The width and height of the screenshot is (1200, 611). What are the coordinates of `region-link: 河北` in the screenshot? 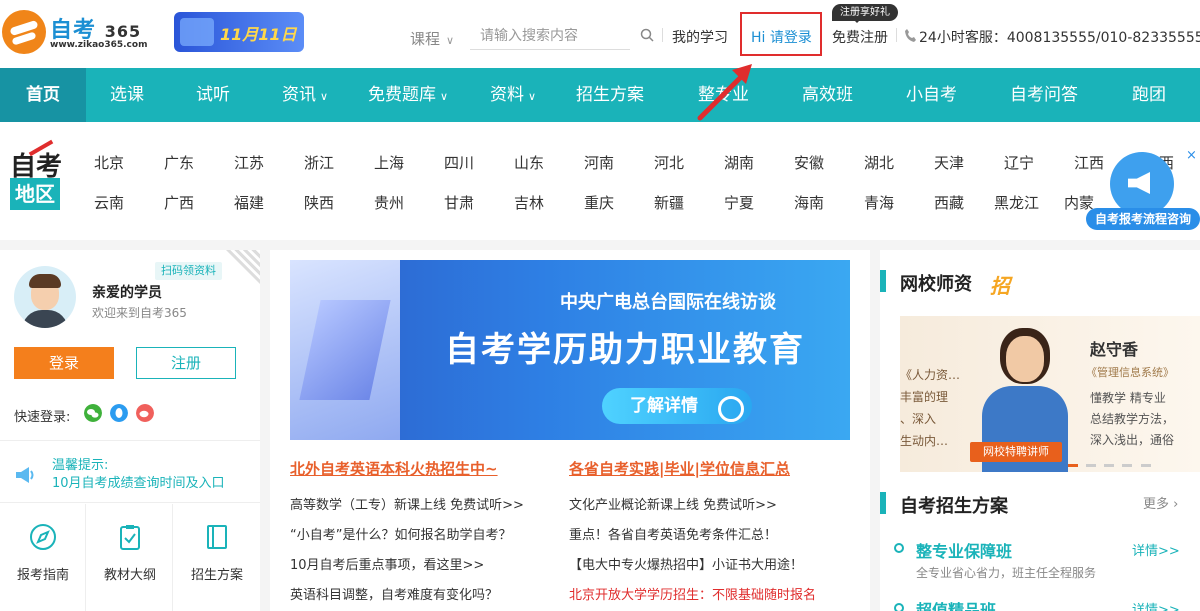 It's located at (669, 162).